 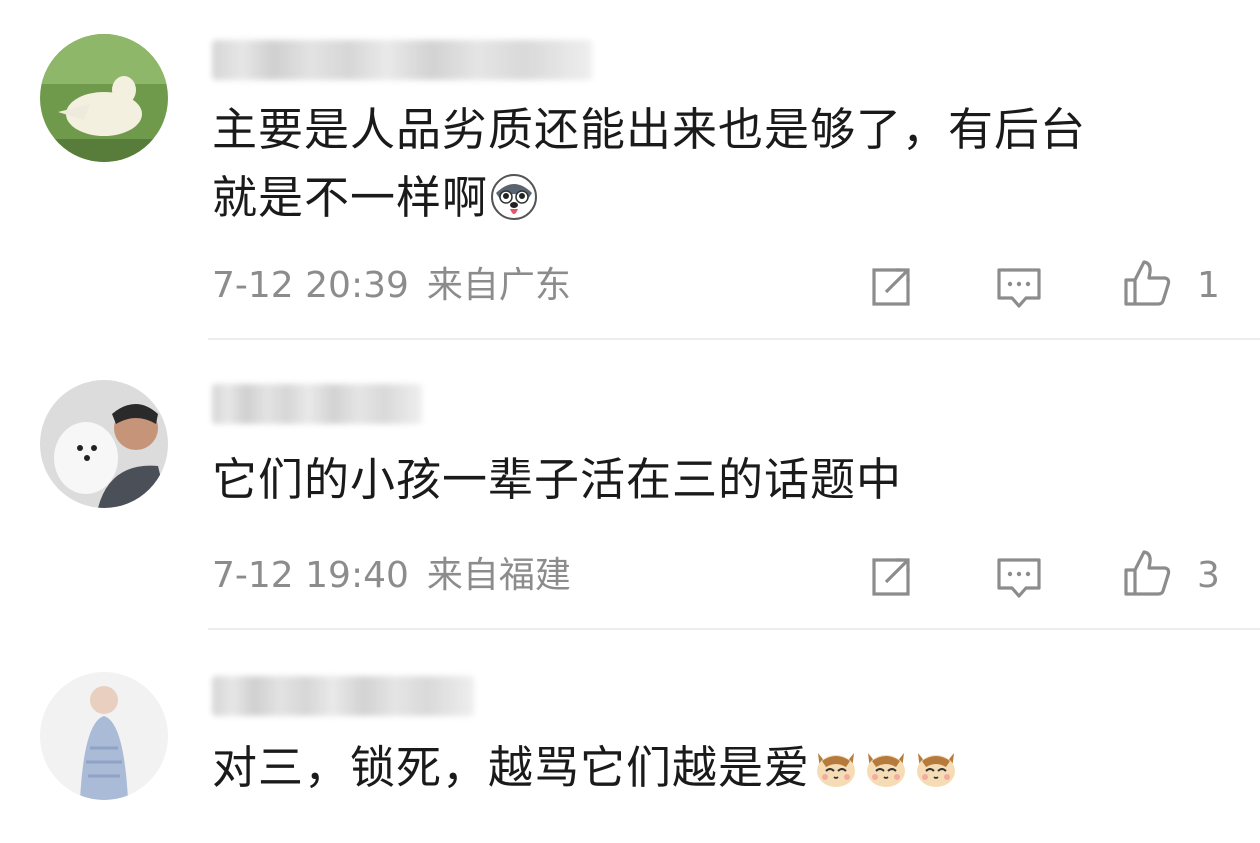 What do you see at coordinates (712, 198) in the screenshot?
I see `comment-text-line: 就是不一样啊` at bounding box center [712, 198].